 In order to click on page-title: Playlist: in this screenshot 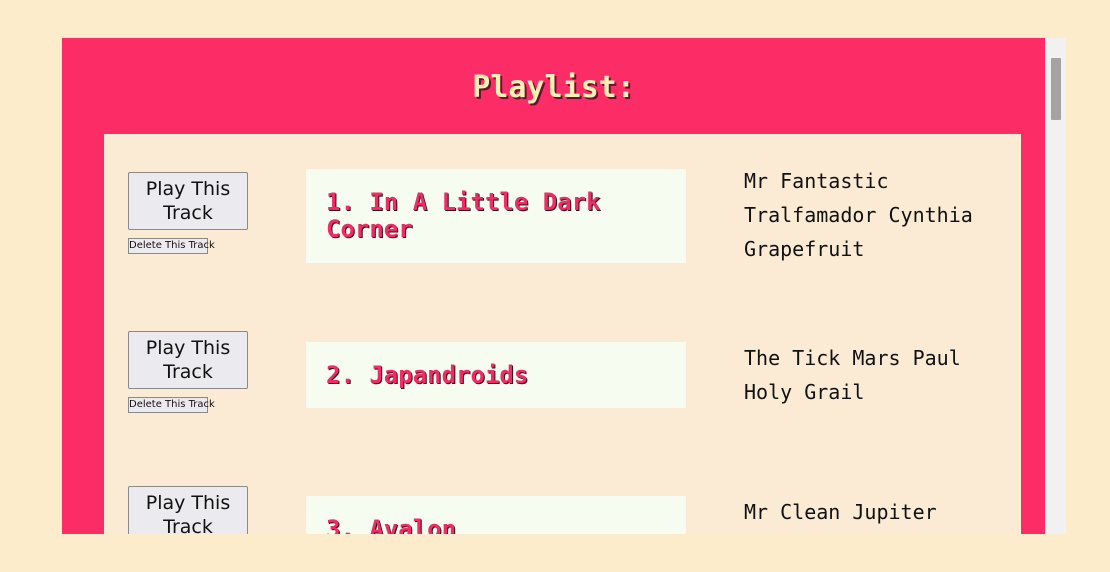, I will do `click(553, 87)`.